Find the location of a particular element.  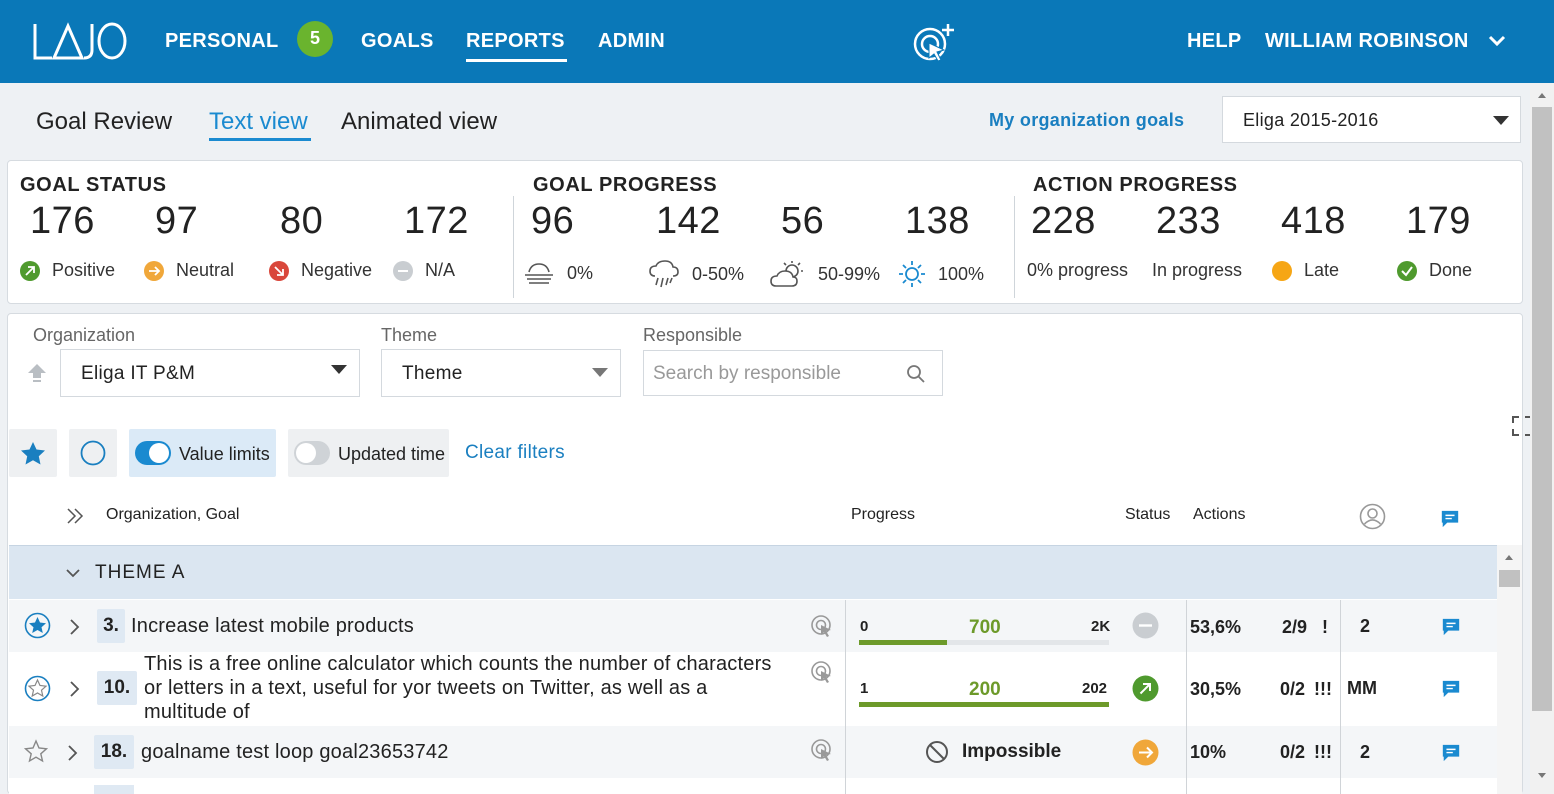

progress-value: 200 is located at coordinates (985, 689).